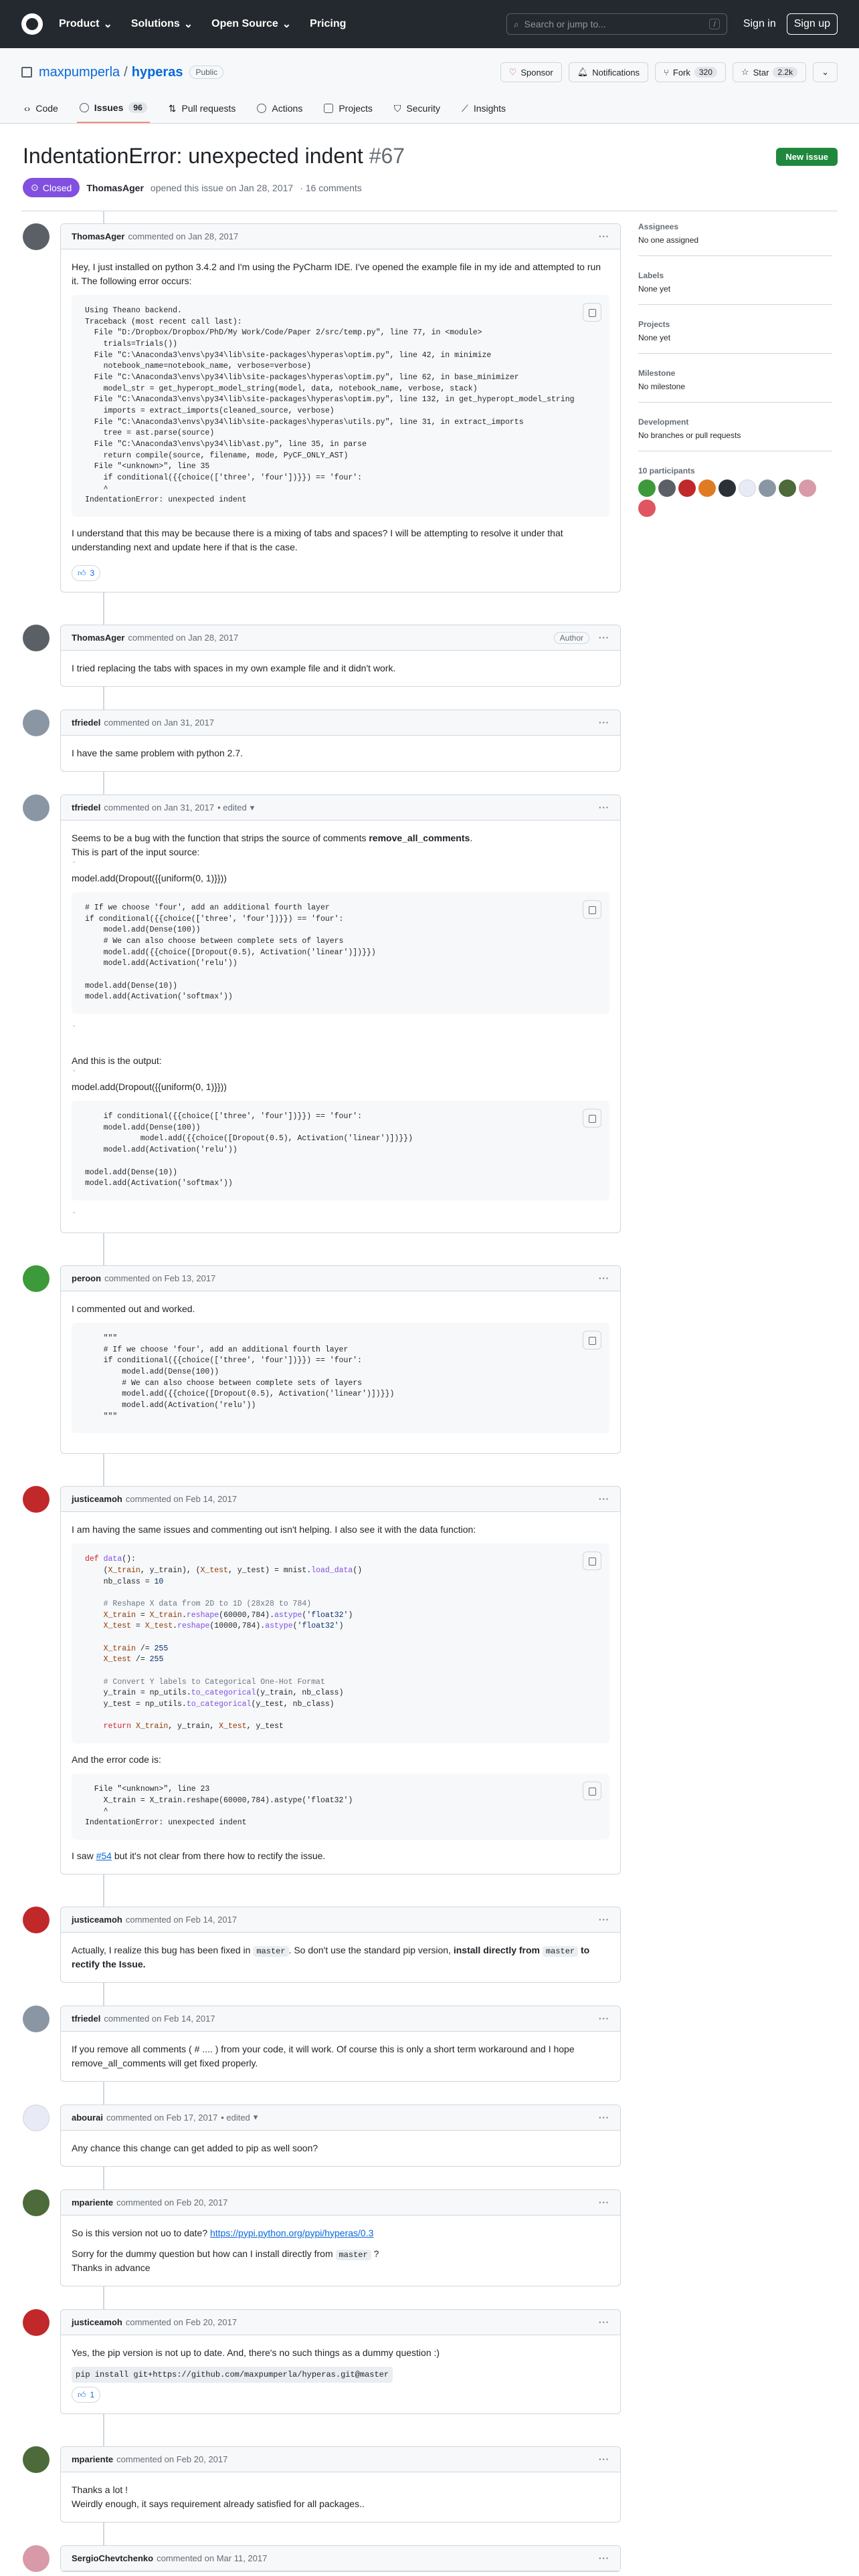 The width and height of the screenshot is (859, 2576). I want to click on new-issue-button: New issue, so click(807, 157).